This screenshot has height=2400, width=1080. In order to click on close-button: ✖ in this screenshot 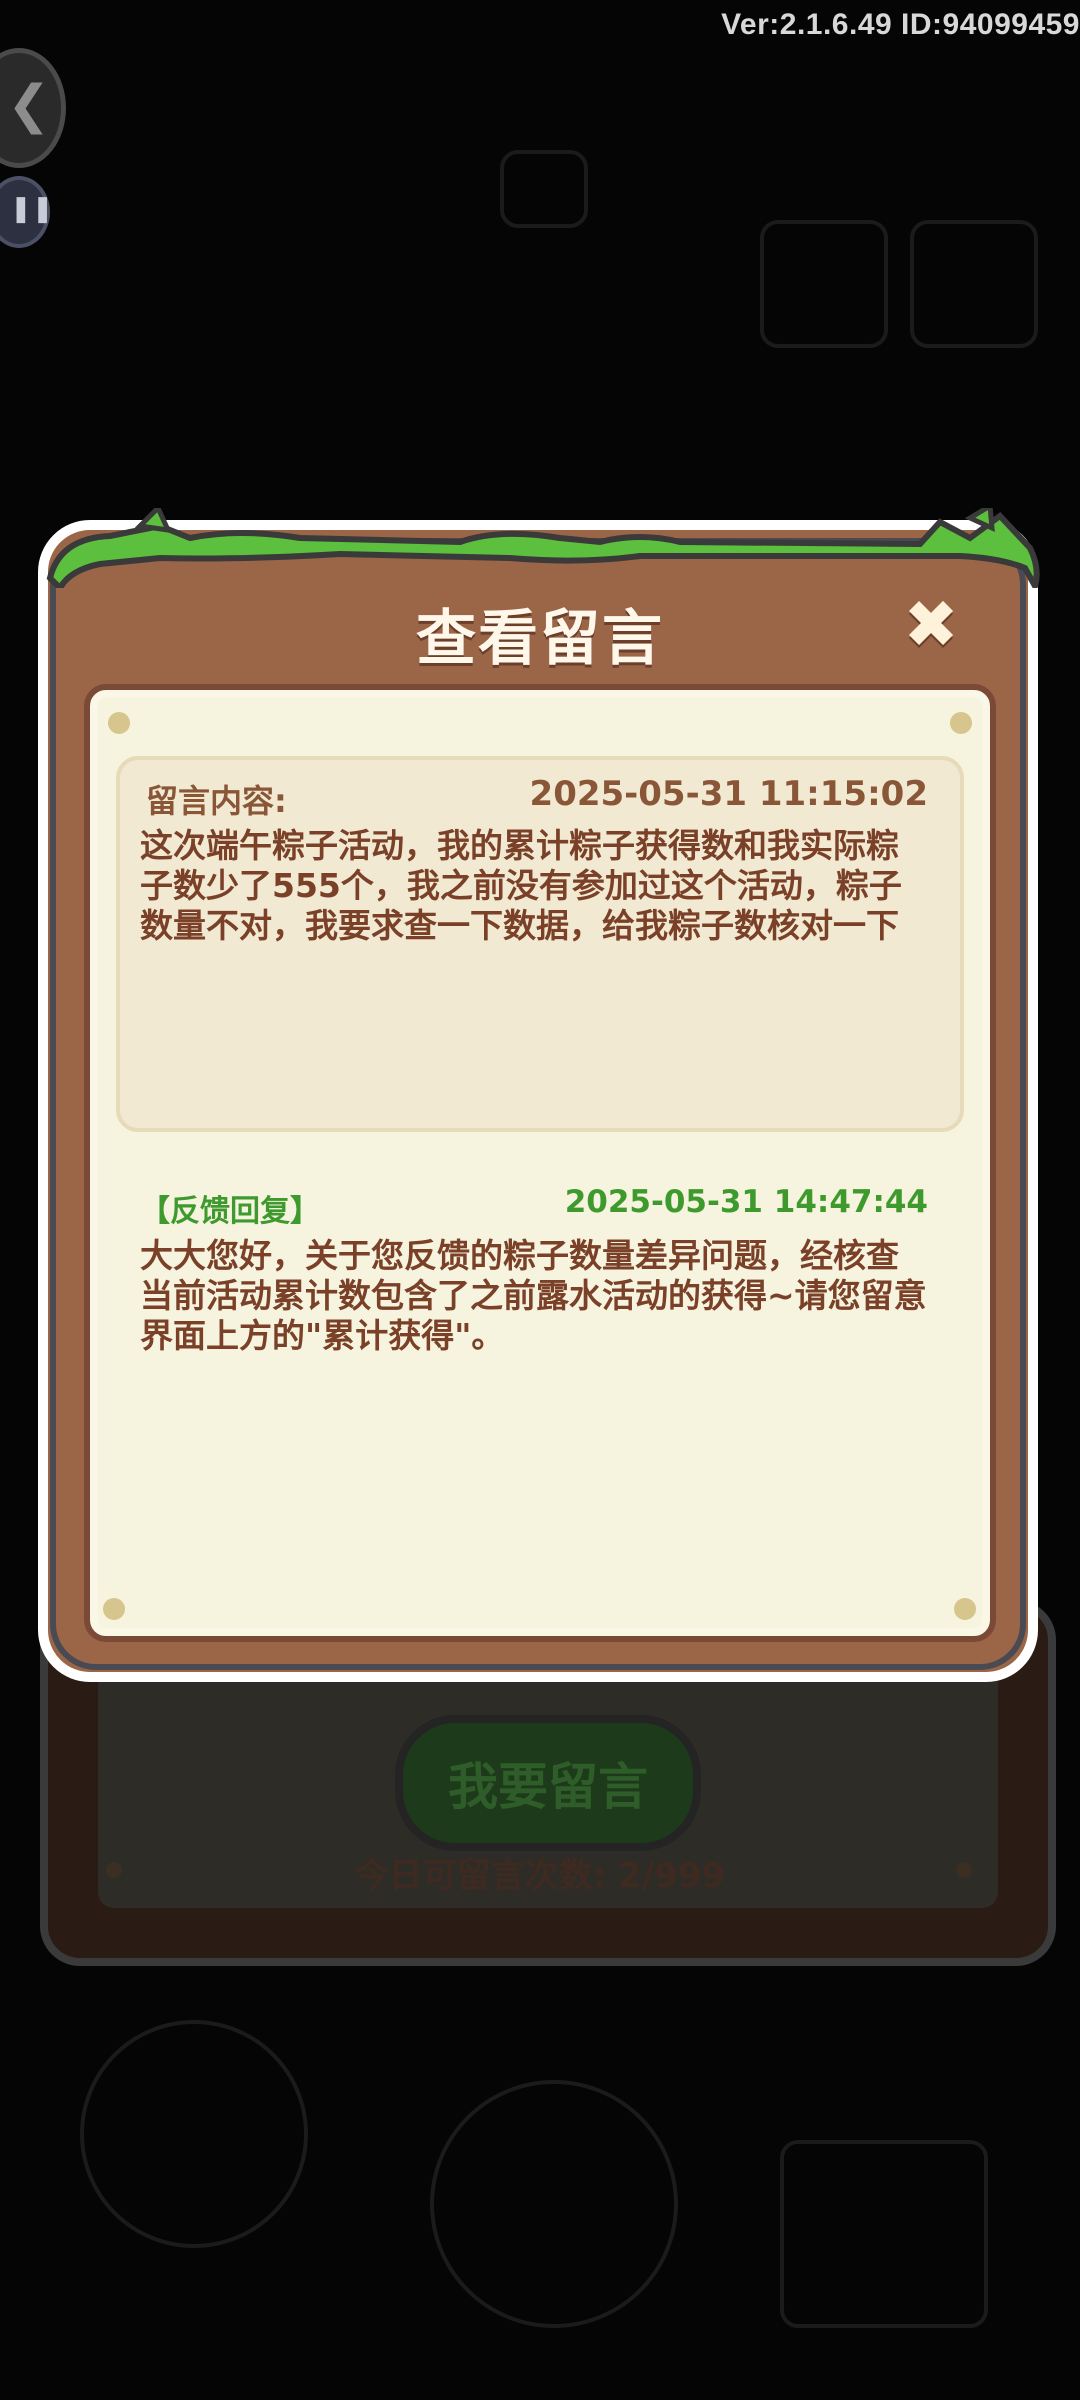, I will do `click(931, 624)`.